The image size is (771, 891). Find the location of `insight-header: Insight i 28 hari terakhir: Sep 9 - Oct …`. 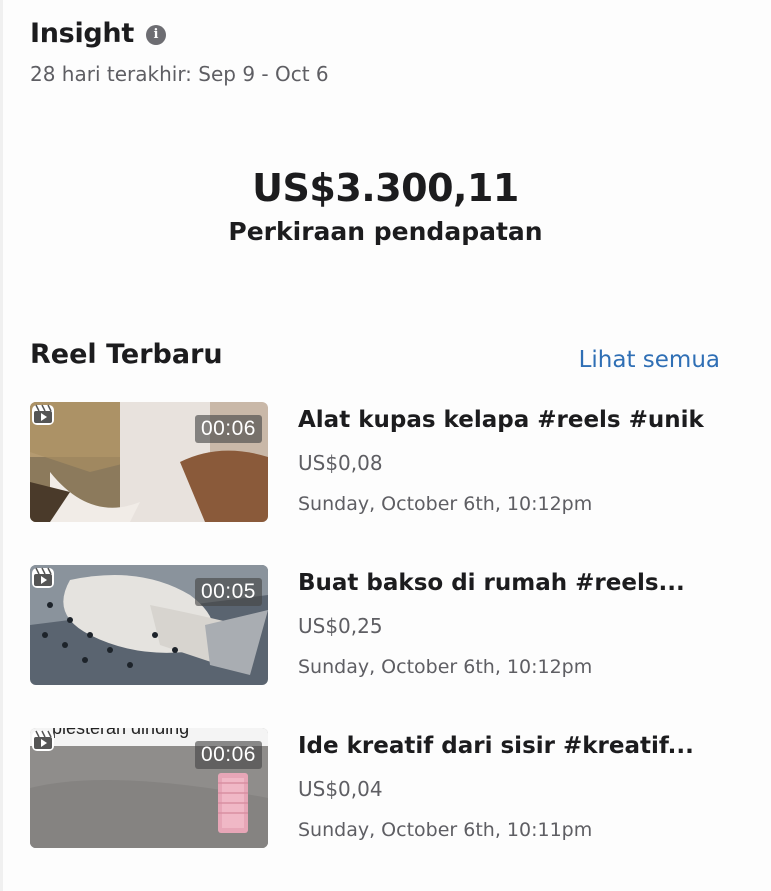

insight-header: Insight i 28 hari terakhir: Sep 9 - Oct … is located at coordinates (179, 51).